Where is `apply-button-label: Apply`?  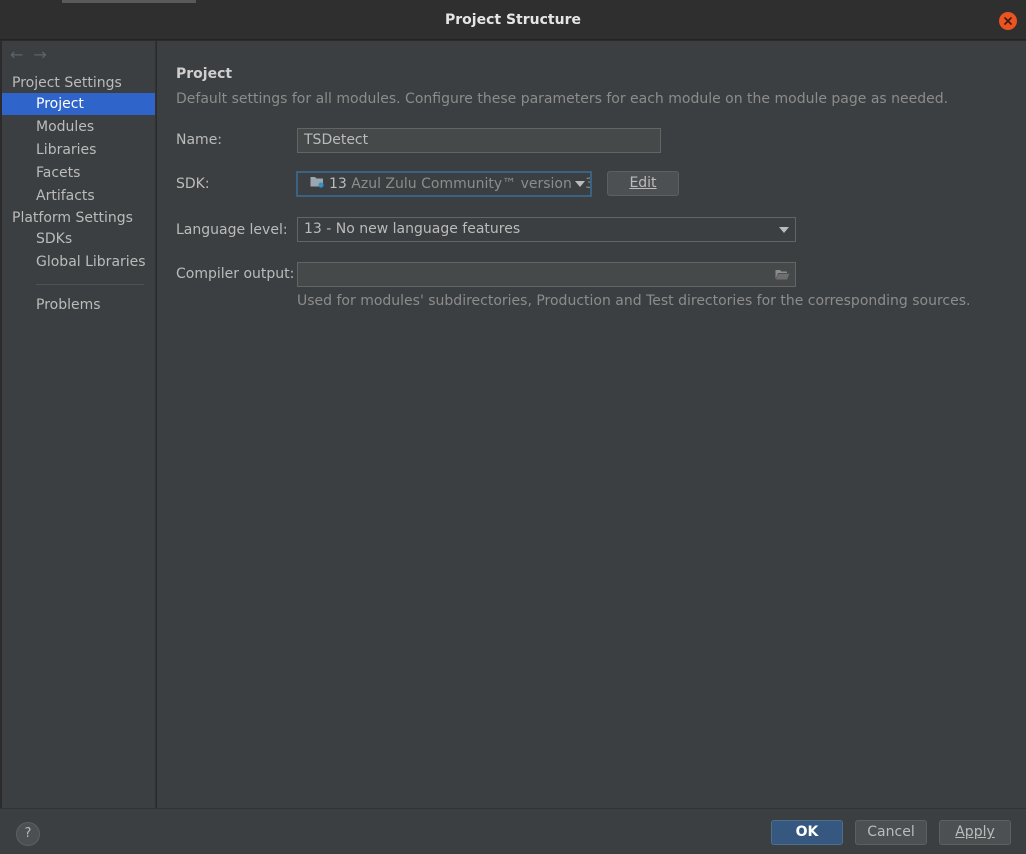
apply-button-label: Apply is located at coordinates (975, 832).